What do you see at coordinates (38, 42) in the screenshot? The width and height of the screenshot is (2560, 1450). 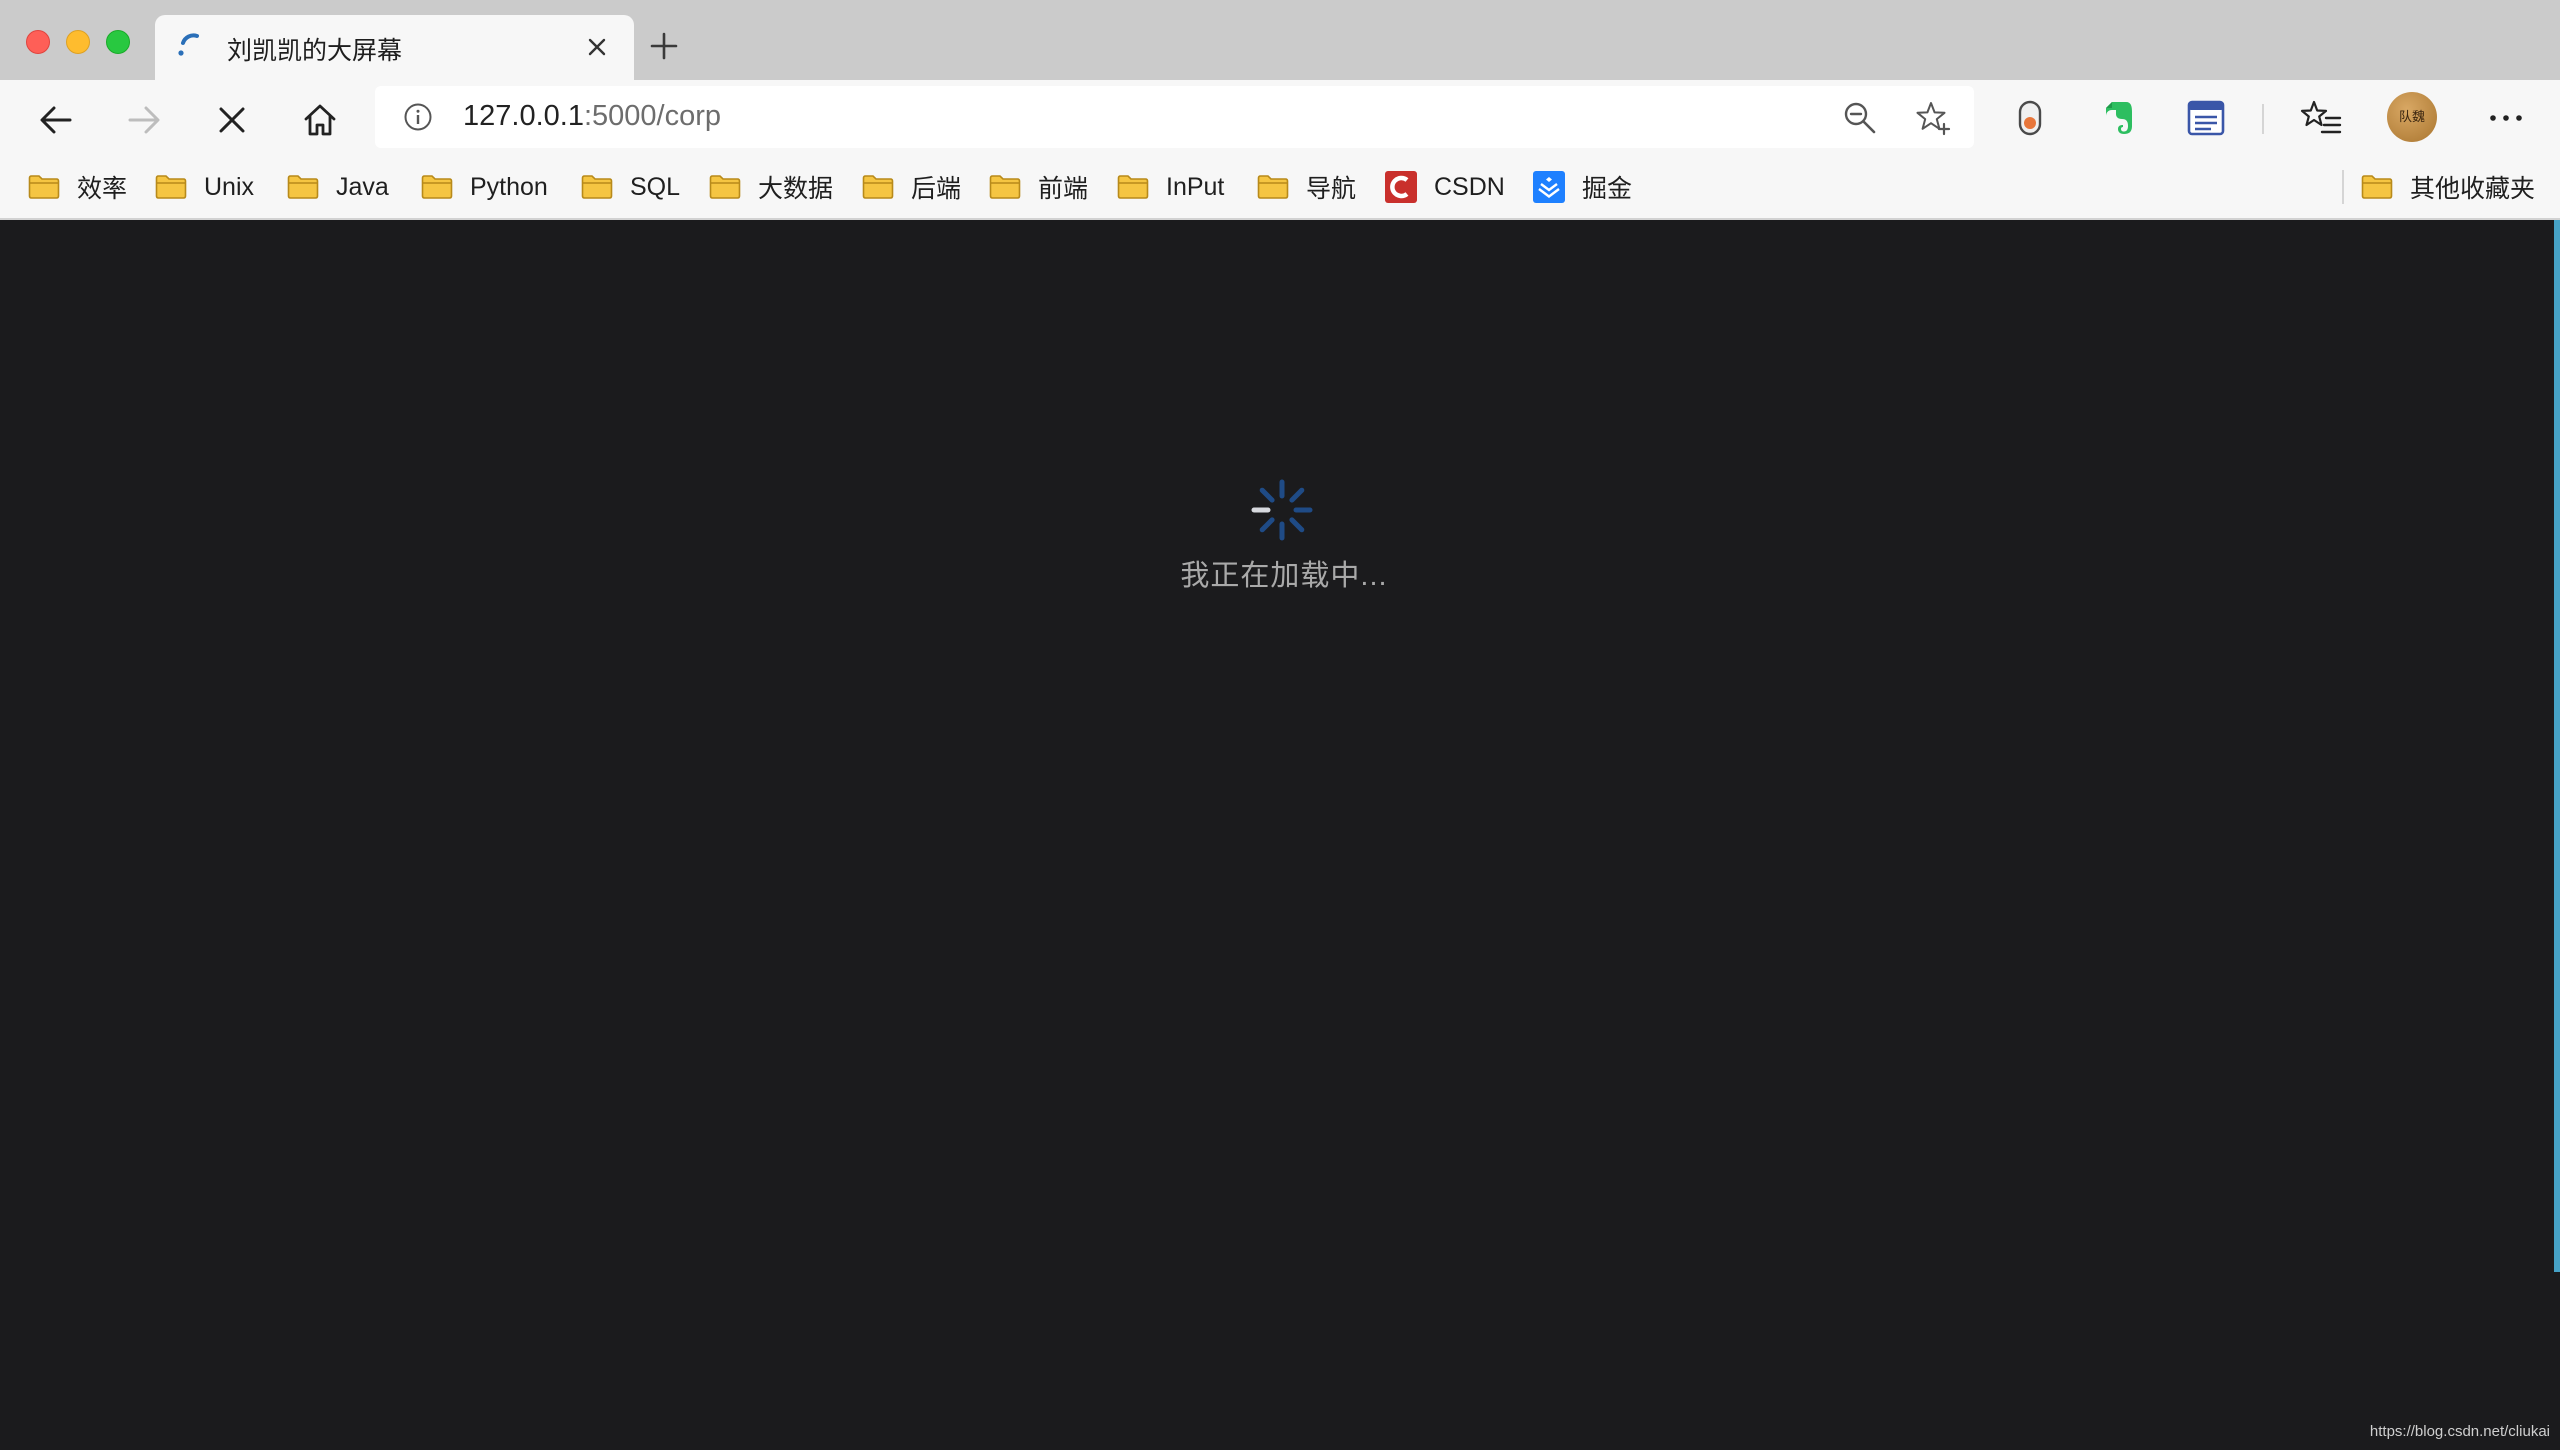 I see `close-window-button` at bounding box center [38, 42].